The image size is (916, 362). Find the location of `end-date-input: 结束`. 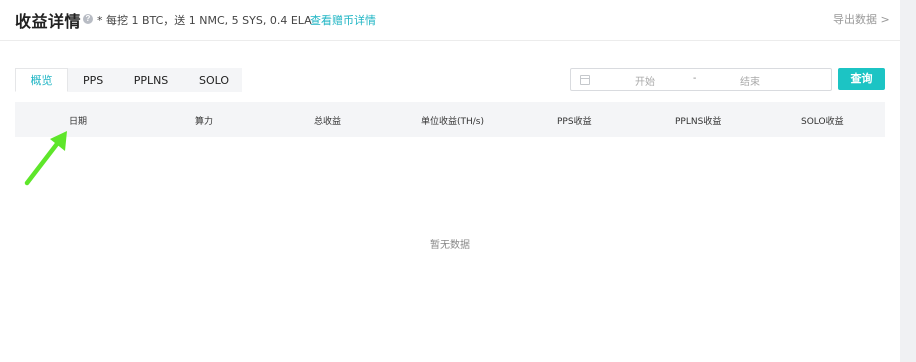

end-date-input: 结束 is located at coordinates (750, 80).